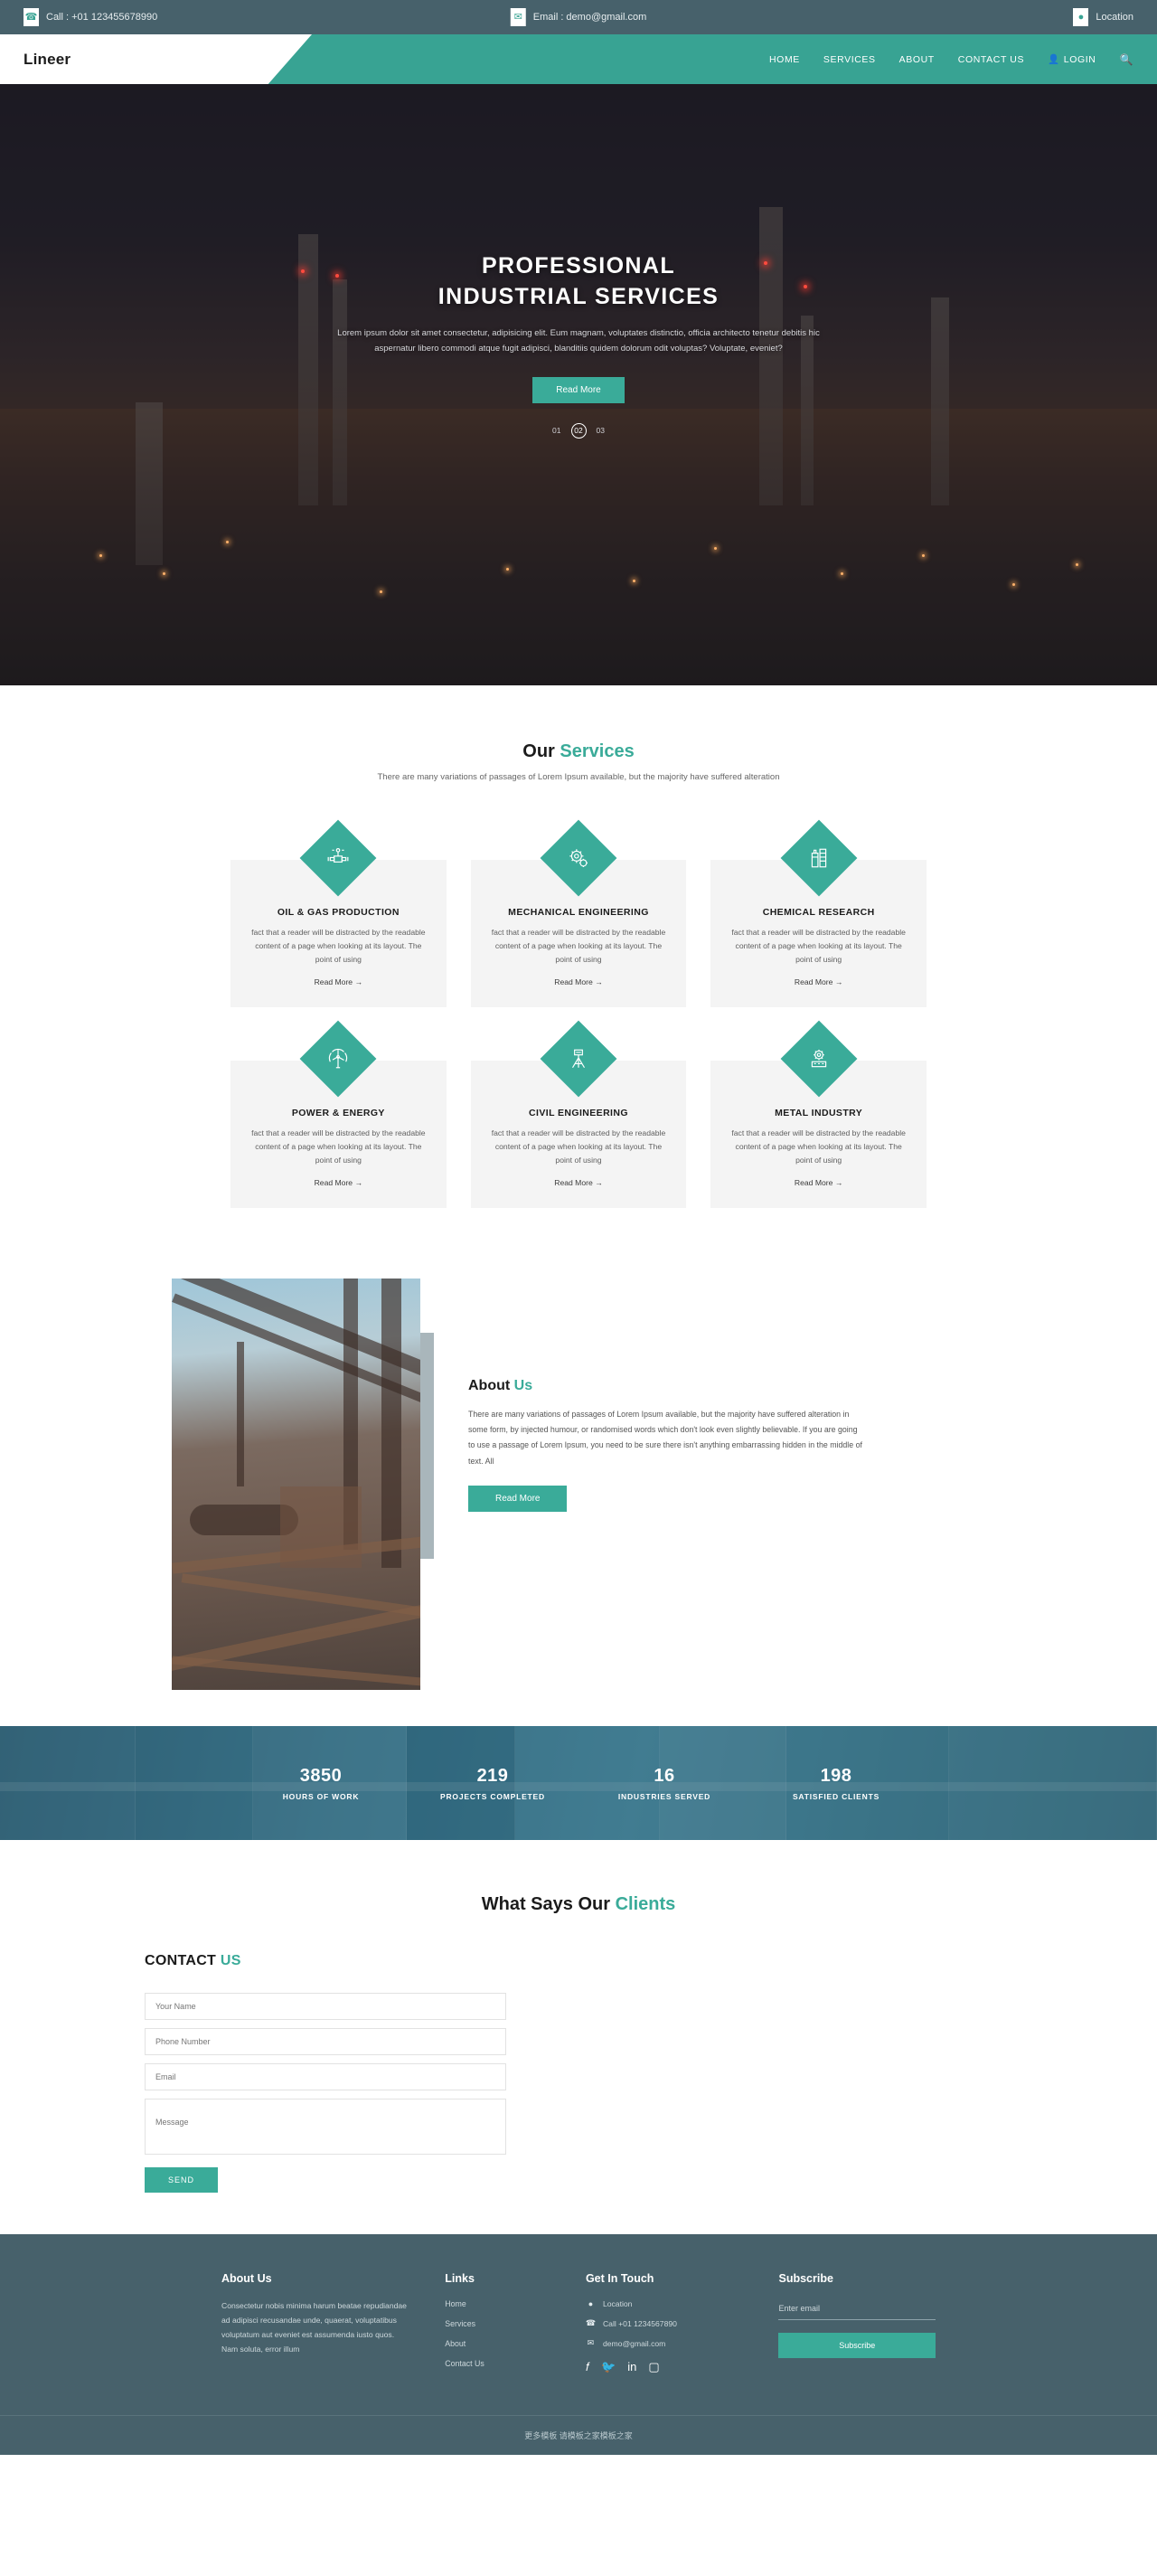 Image resolution: width=1157 pixels, height=2576 pixels. Describe the element at coordinates (518, 17) in the screenshot. I see `envelope-icon: ✉` at that location.